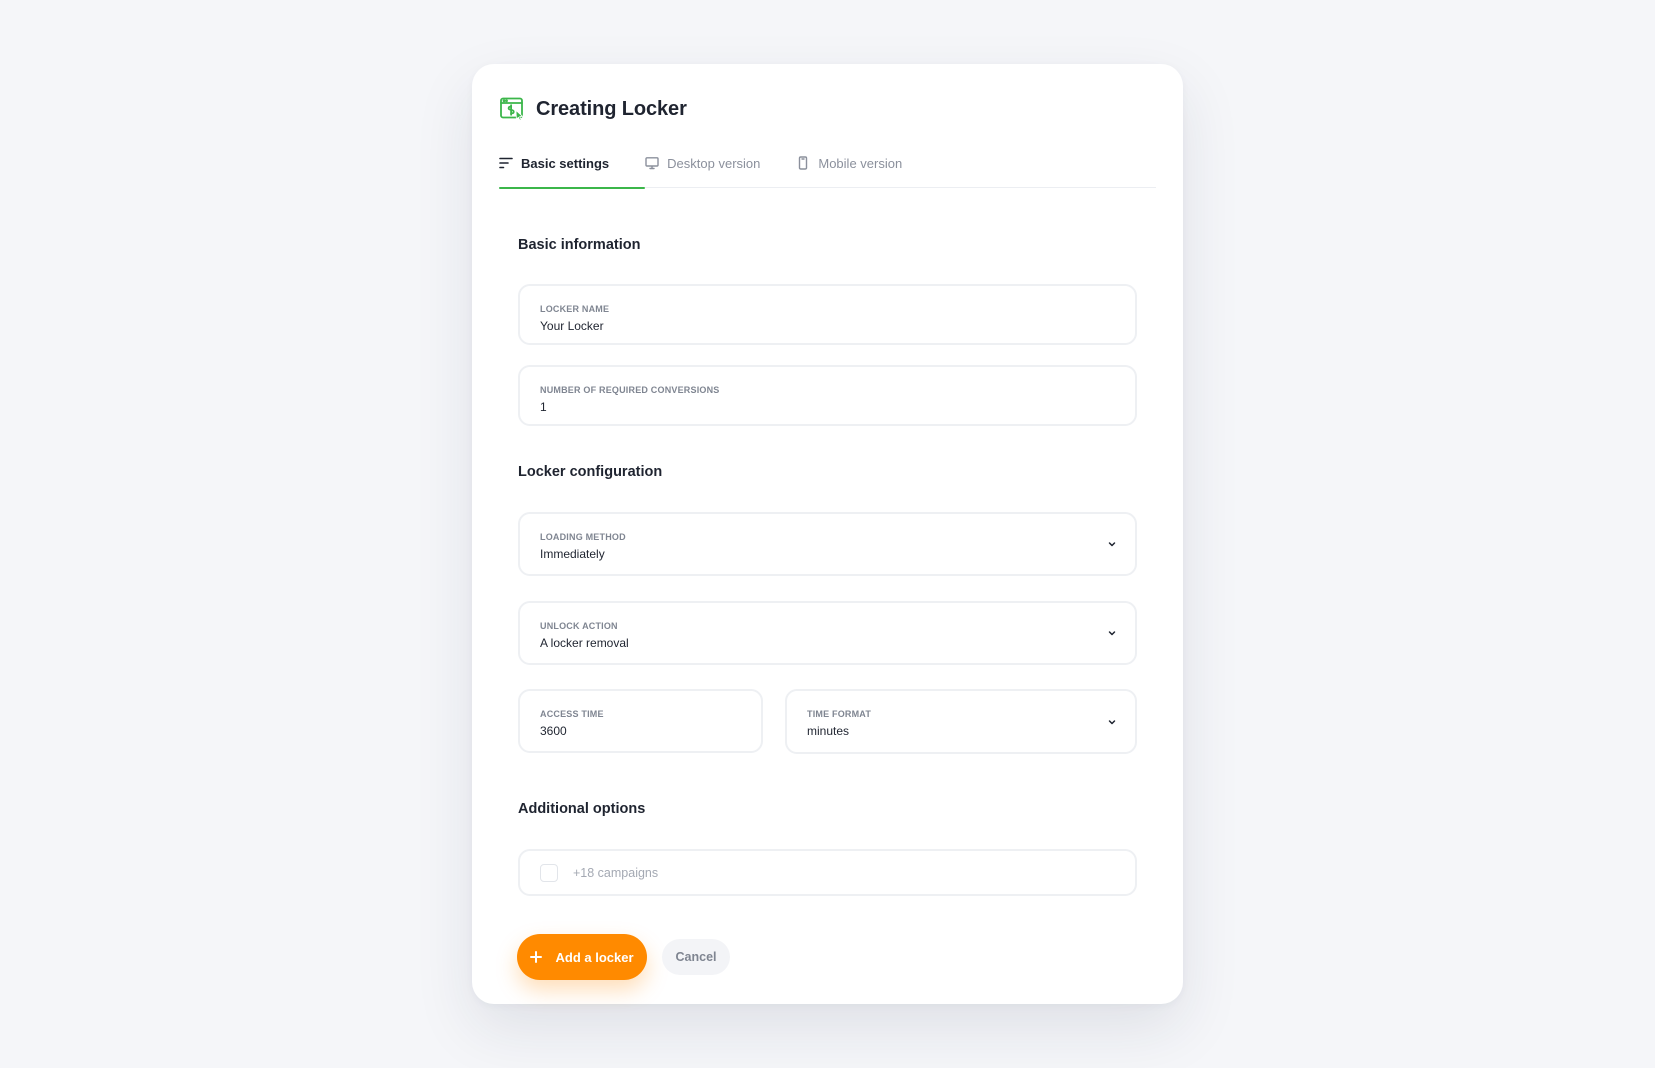 The image size is (1655, 1068). Describe the element at coordinates (828, 731) in the screenshot. I see `time-format-value: minutes` at that location.